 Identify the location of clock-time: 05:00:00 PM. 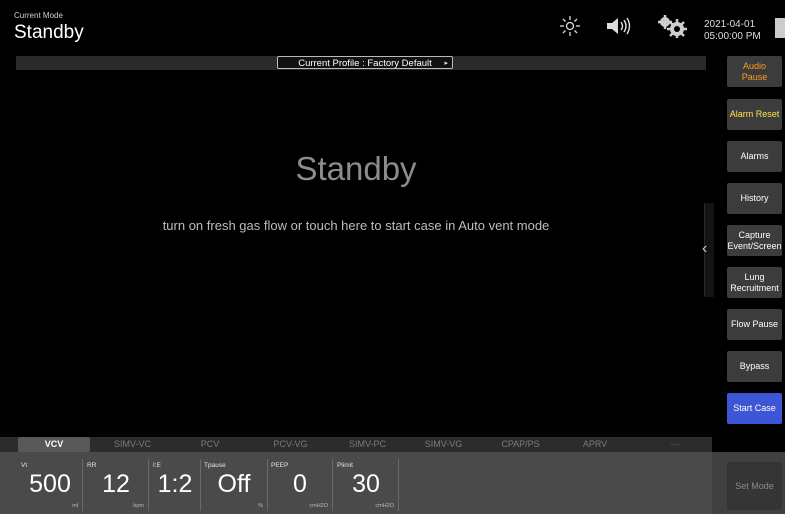
(732, 36).